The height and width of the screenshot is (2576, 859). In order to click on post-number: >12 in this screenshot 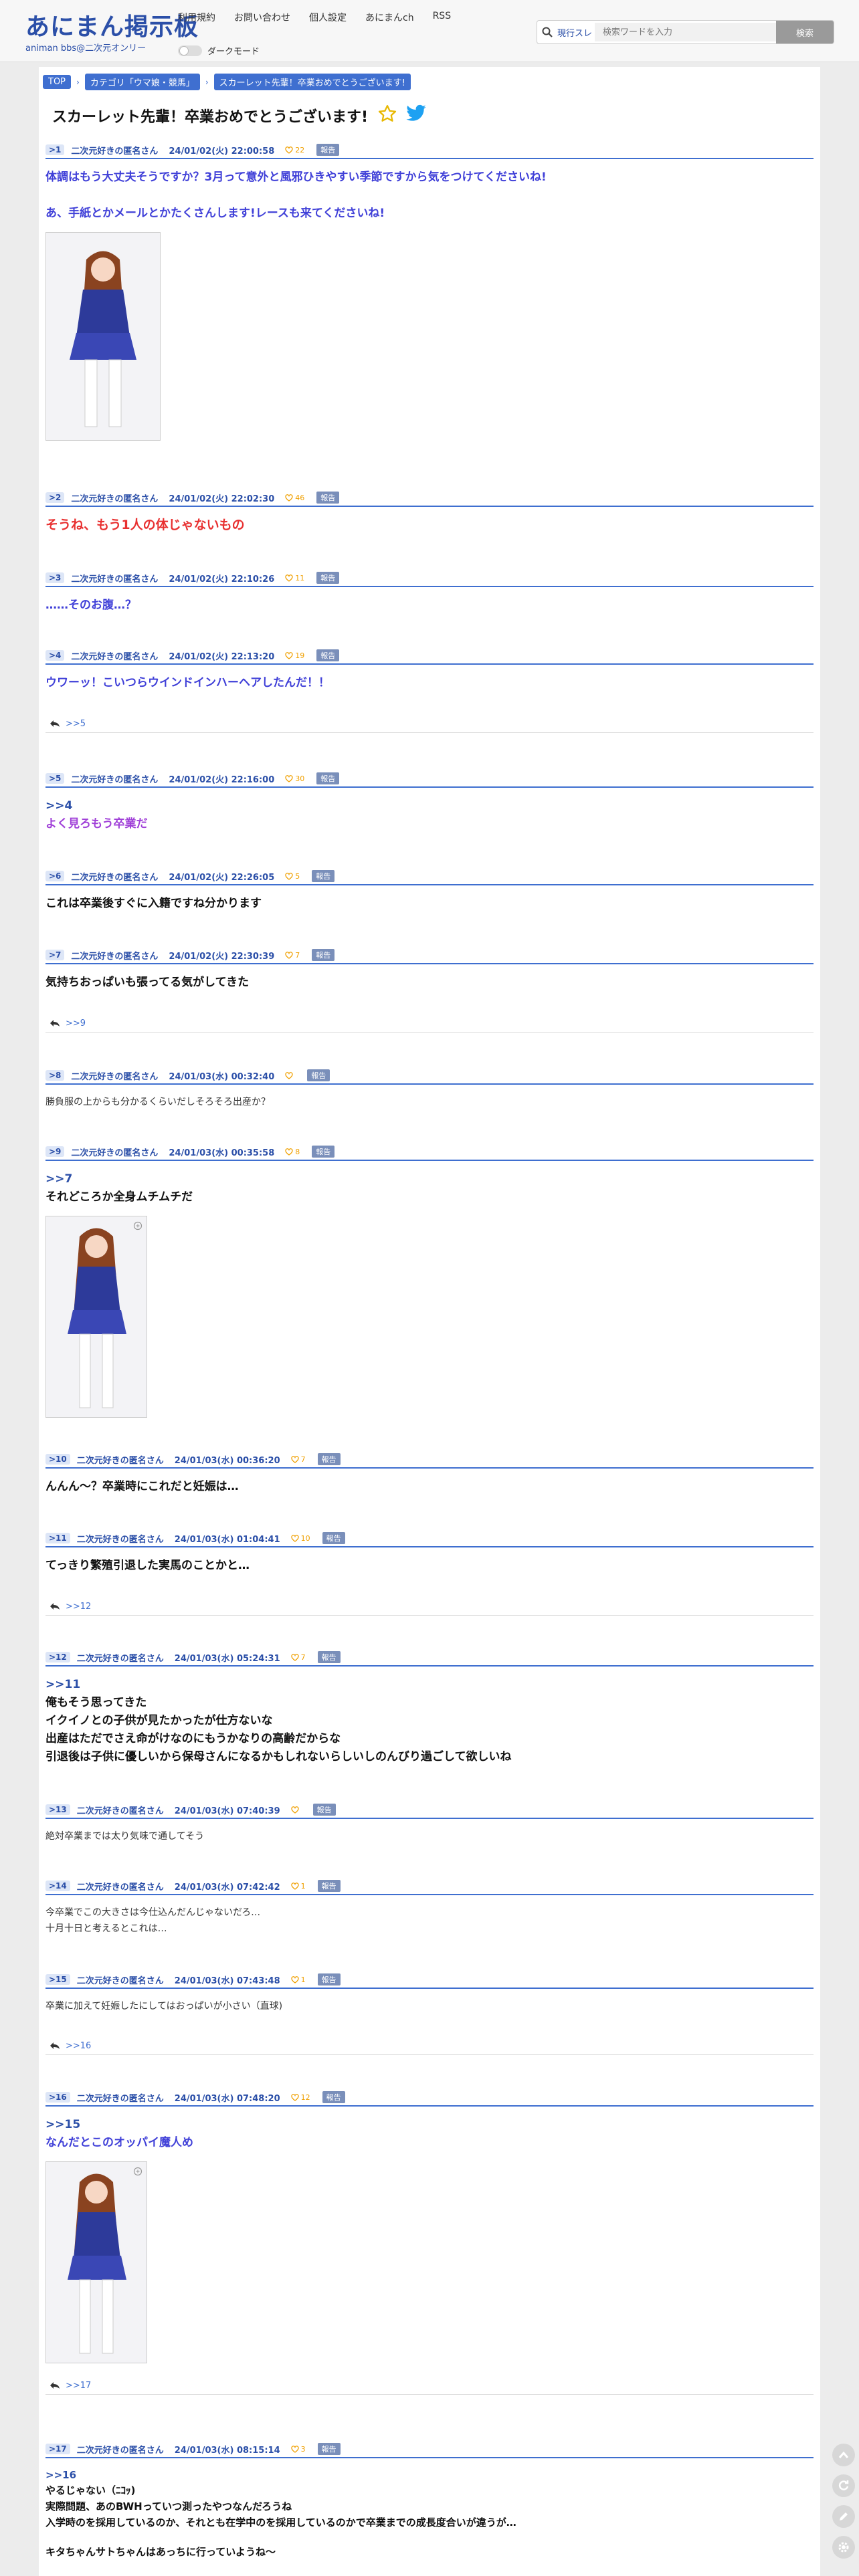, I will do `click(57, 1657)`.